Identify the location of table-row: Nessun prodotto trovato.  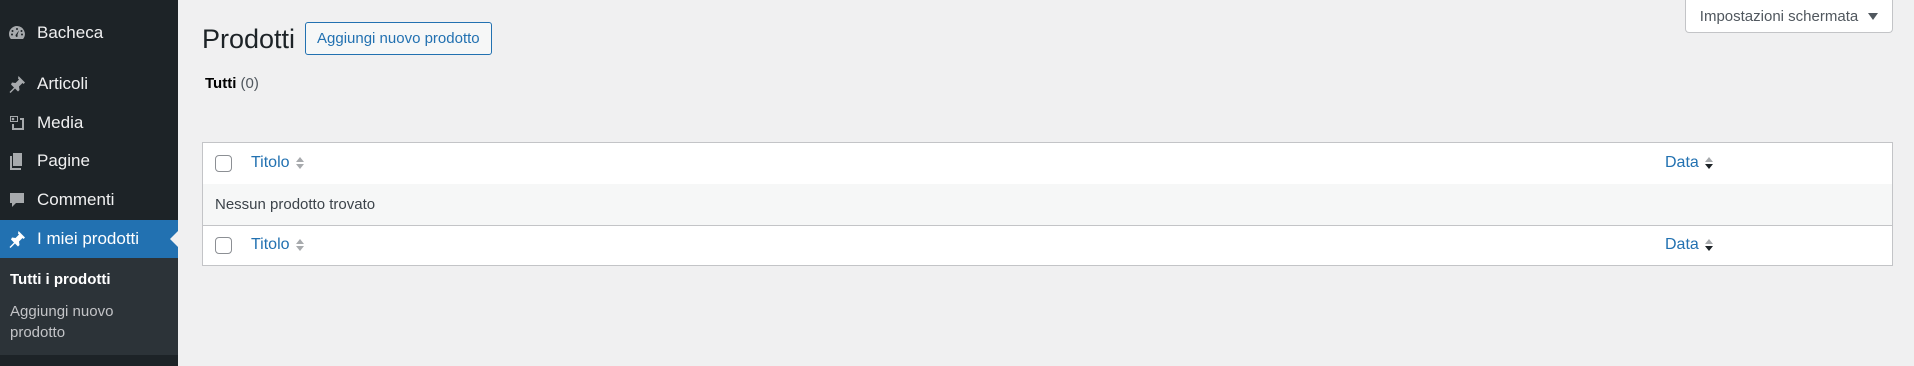
(1047, 205).